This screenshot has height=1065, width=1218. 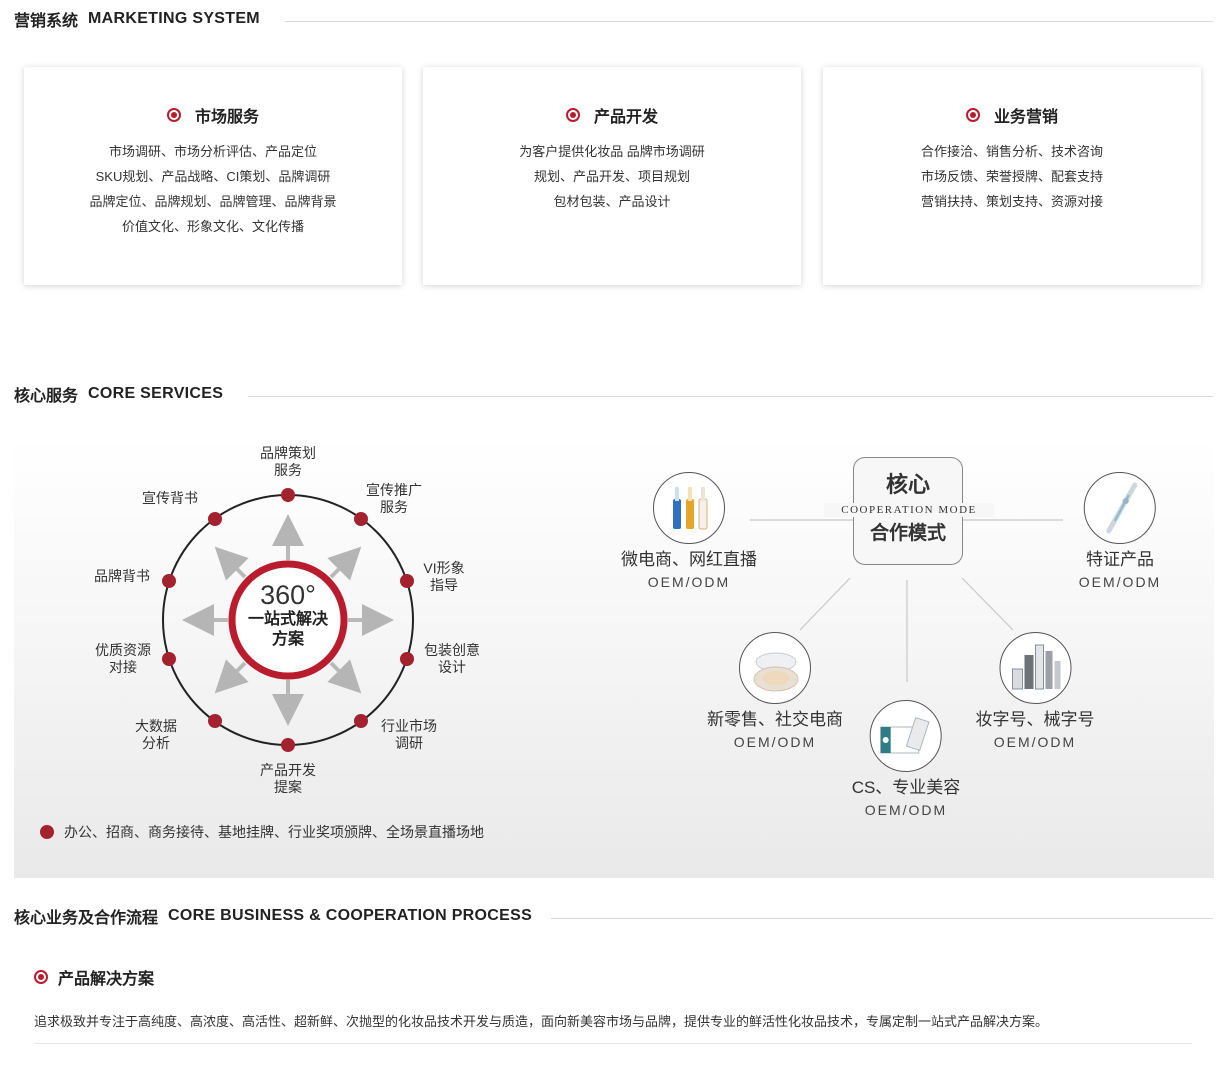 I want to click on coop-center-title2: 合作模式, so click(x=907, y=533).